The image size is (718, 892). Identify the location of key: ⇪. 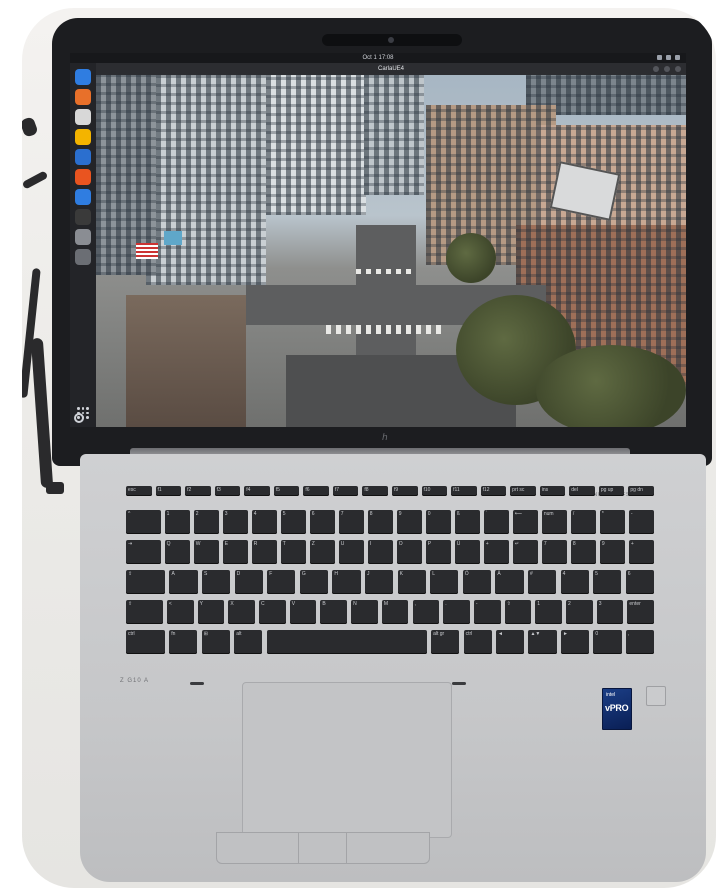
(146, 582).